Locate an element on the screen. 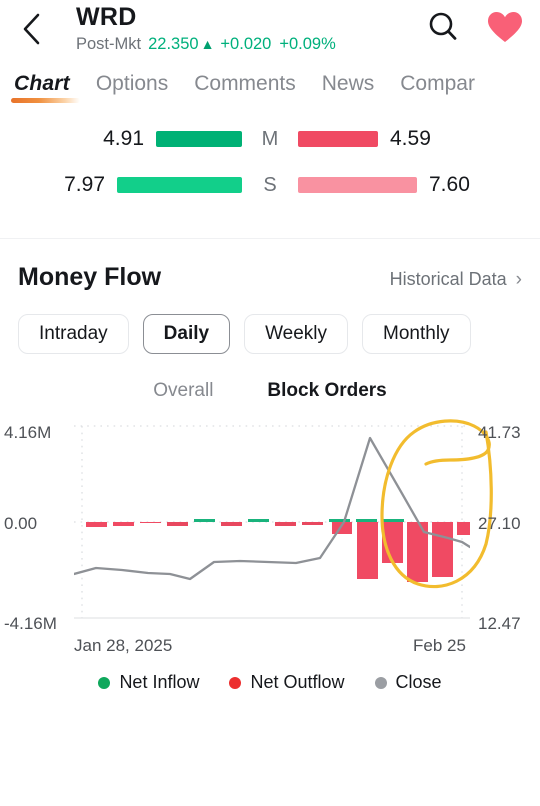 The height and width of the screenshot is (806, 540). legend-outflow-label: Net Outflow is located at coordinates (297, 682).